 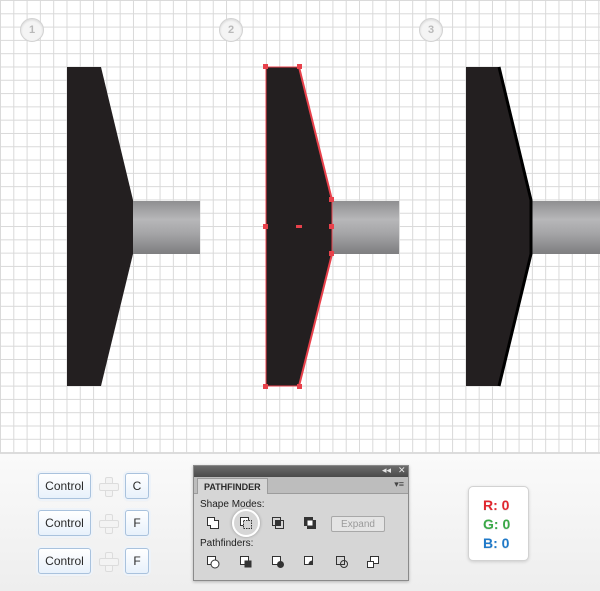 What do you see at coordinates (213, 523) in the screenshot?
I see `unite-icon` at bounding box center [213, 523].